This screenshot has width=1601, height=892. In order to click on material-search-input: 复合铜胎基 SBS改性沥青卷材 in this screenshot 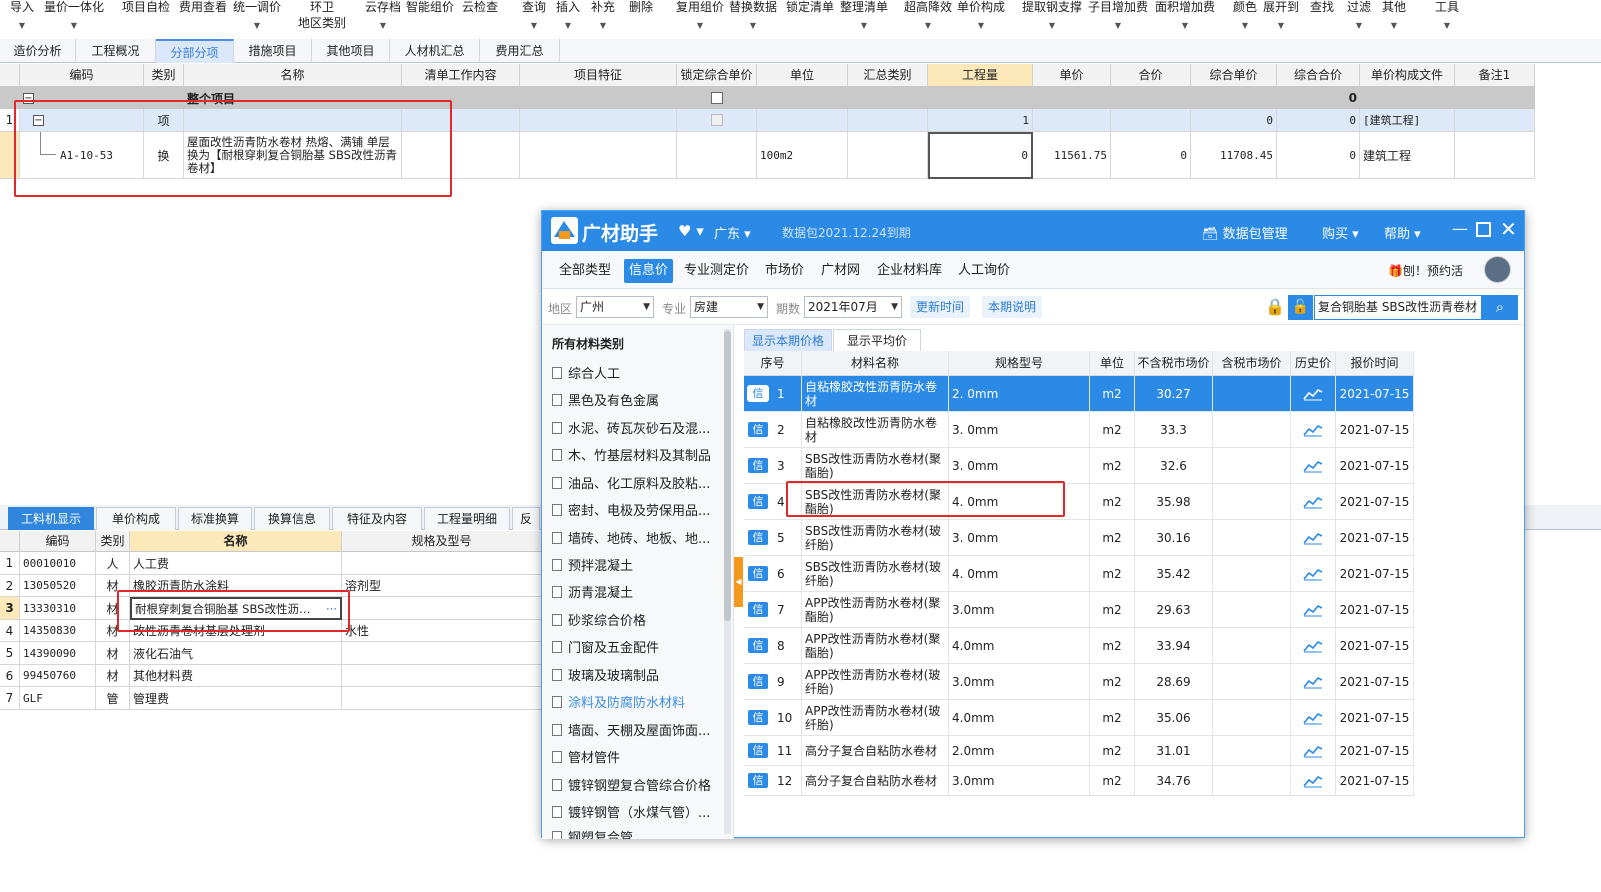, I will do `click(1398, 307)`.